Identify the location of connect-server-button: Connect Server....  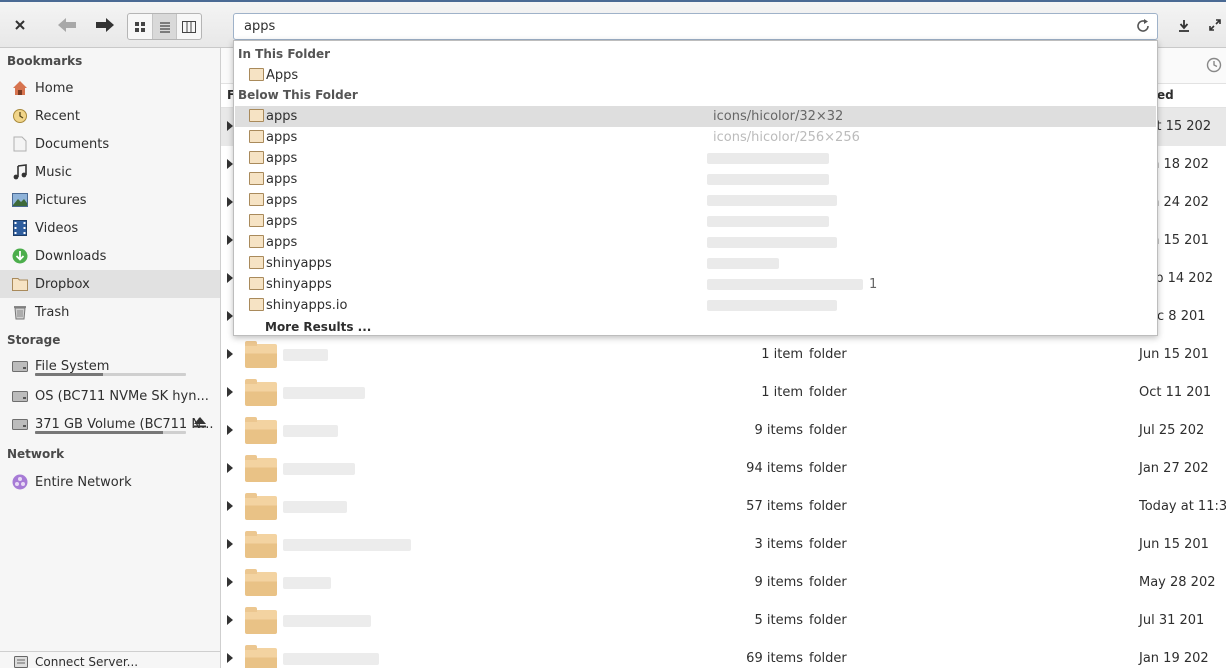
(110, 659).